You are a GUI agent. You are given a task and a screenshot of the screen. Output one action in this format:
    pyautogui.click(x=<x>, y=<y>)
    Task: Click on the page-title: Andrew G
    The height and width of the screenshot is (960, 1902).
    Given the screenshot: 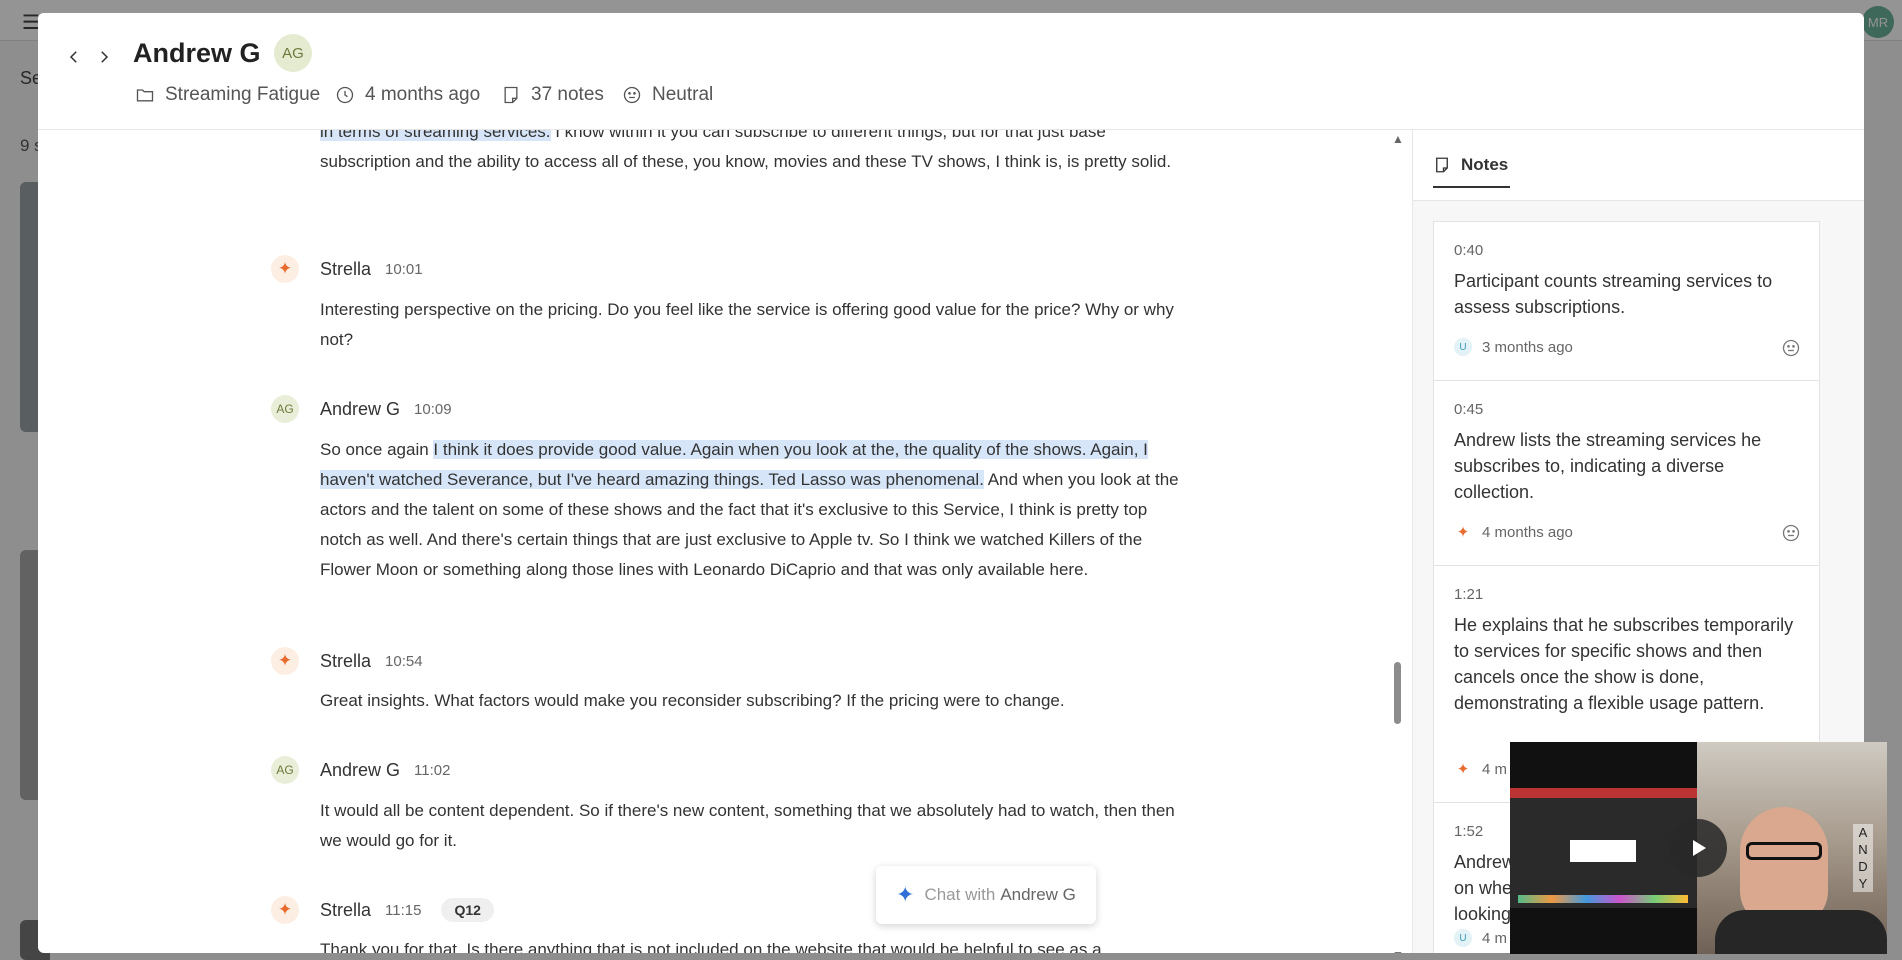 What is the action you would take?
    pyautogui.click(x=197, y=53)
    